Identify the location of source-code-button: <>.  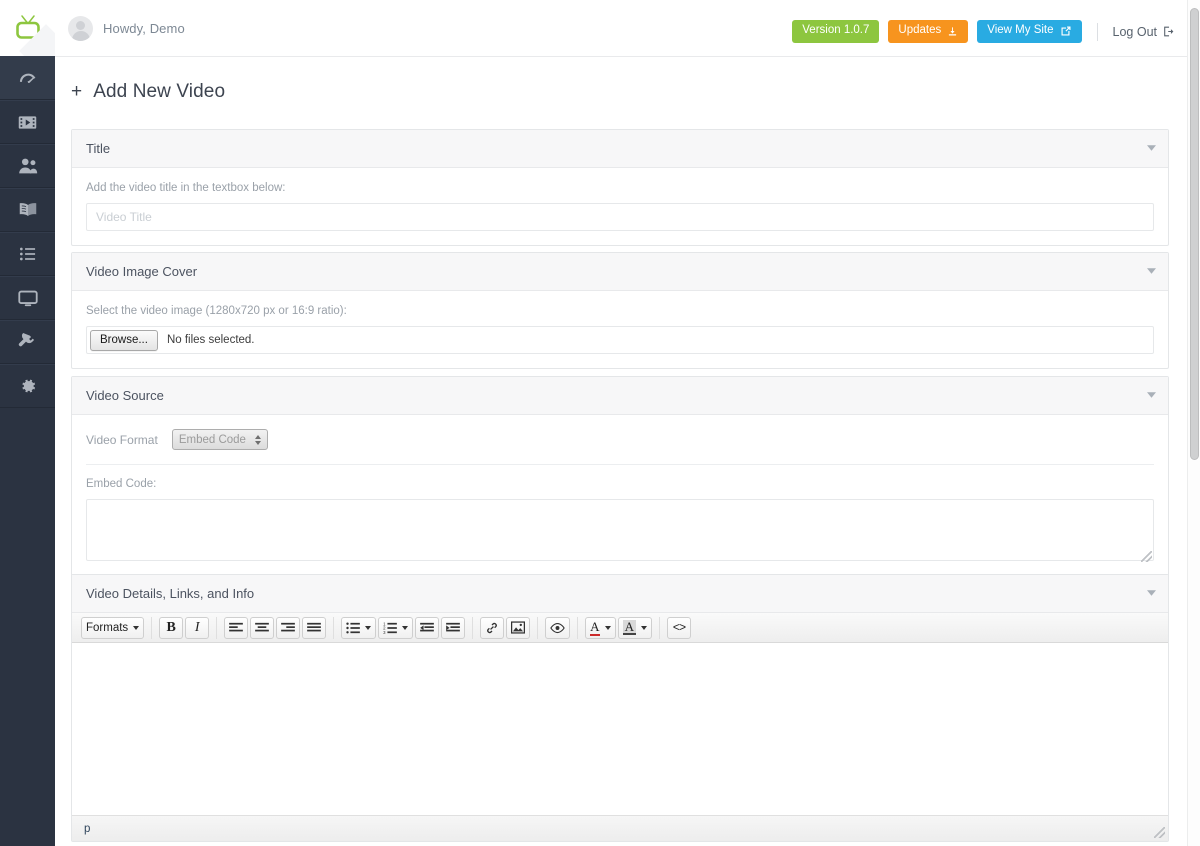
(678, 627).